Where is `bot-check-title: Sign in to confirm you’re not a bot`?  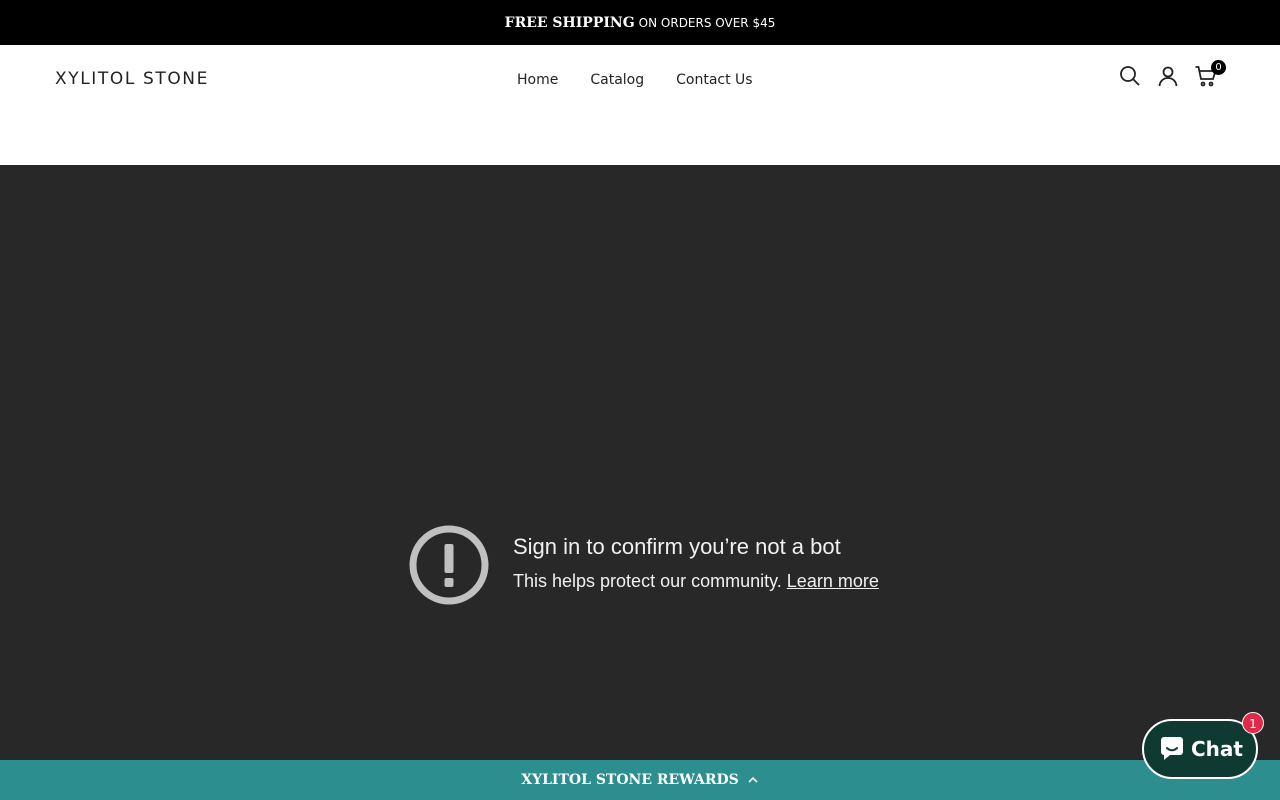
bot-check-title: Sign in to confirm you’re not a bot is located at coordinates (677, 546).